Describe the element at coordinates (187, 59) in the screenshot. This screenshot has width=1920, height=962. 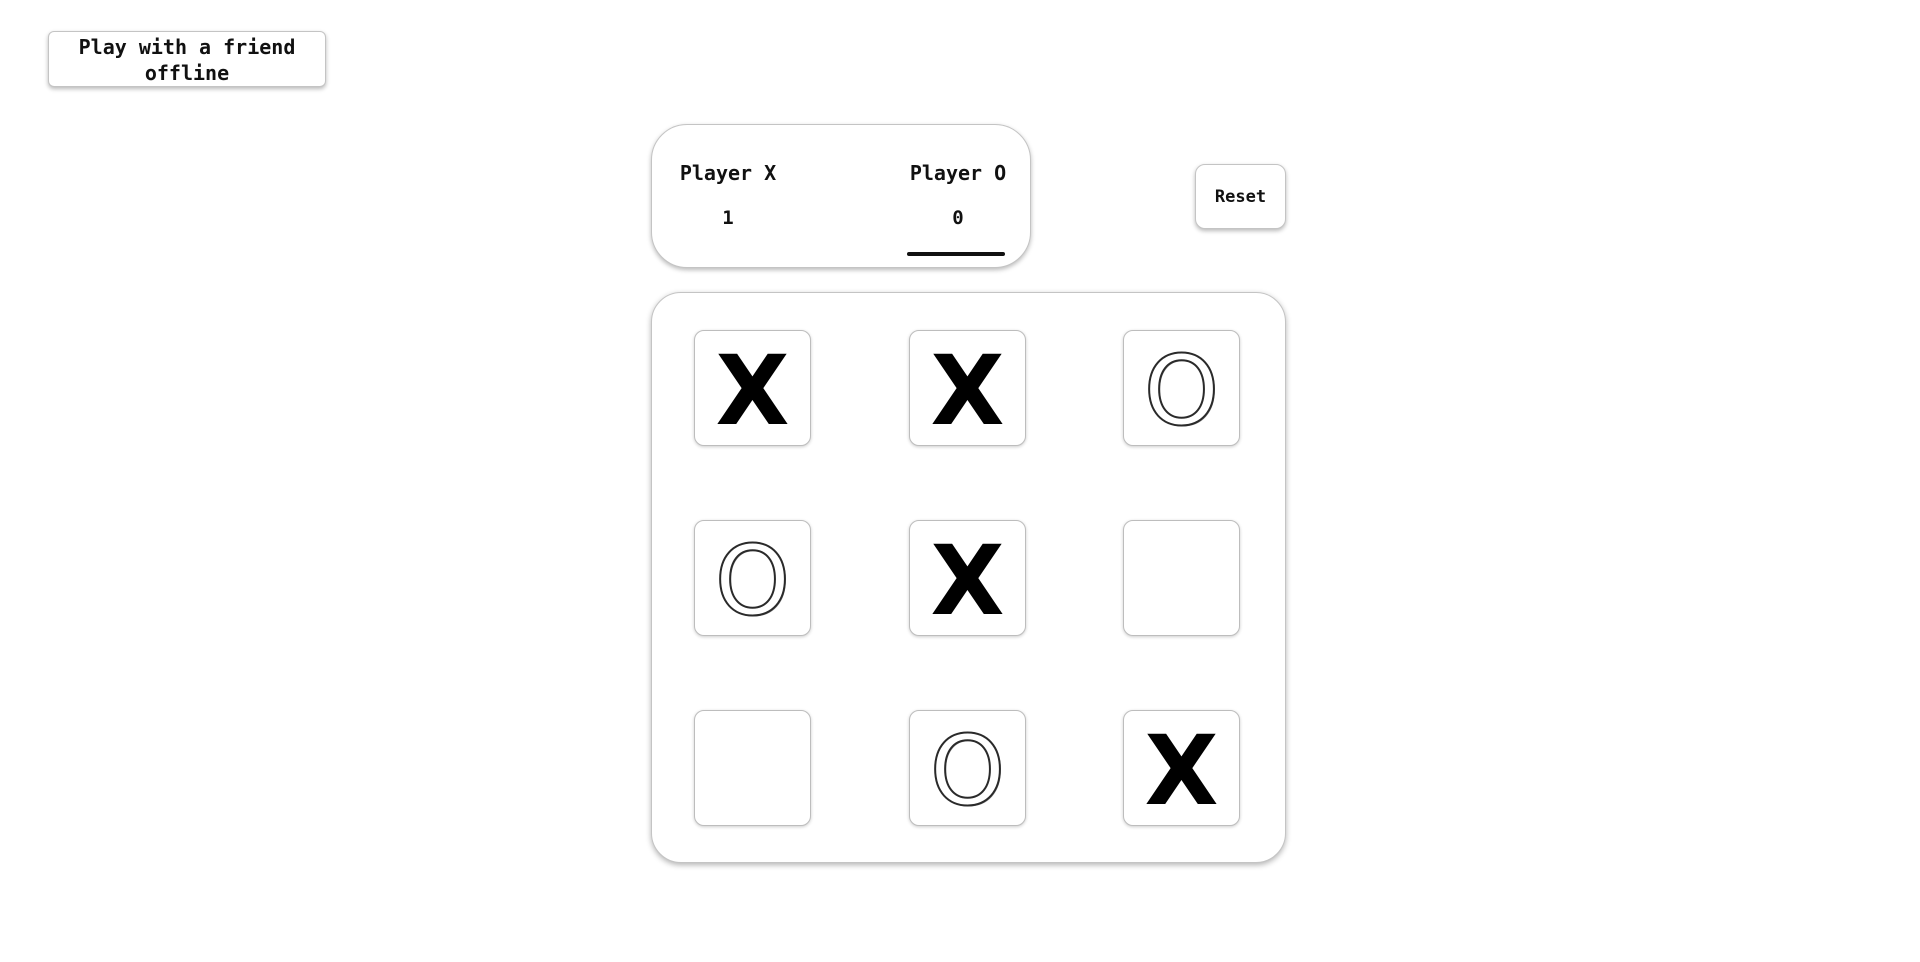
I see `play-offline-button: Play with a friend offline` at that location.